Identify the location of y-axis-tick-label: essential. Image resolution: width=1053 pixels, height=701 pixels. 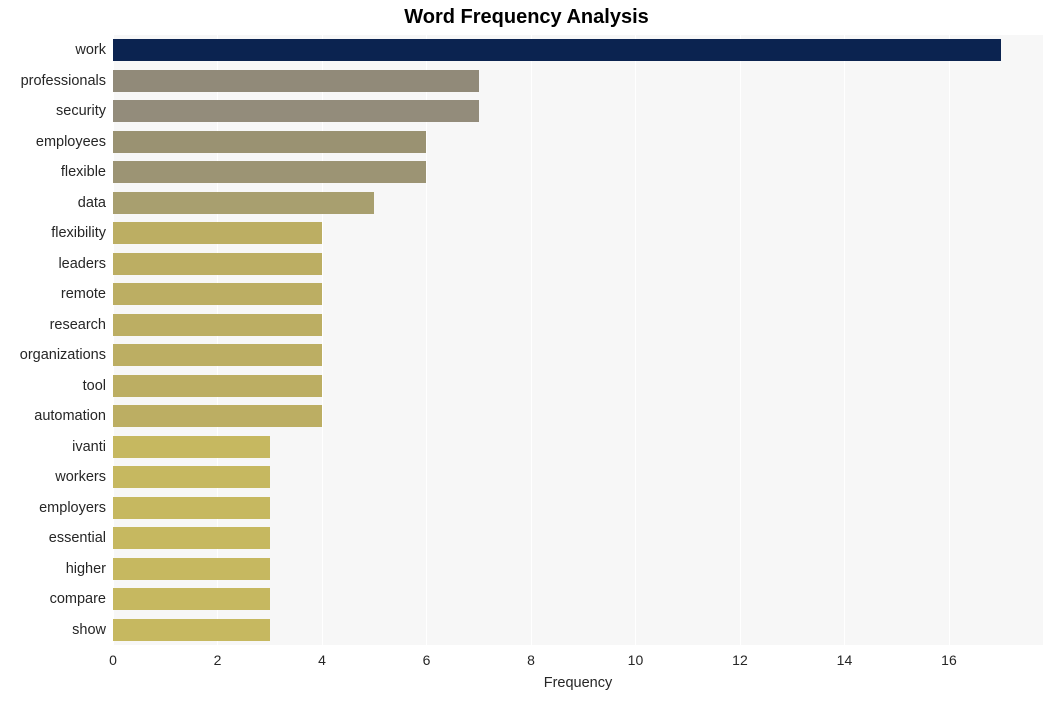
(77, 538).